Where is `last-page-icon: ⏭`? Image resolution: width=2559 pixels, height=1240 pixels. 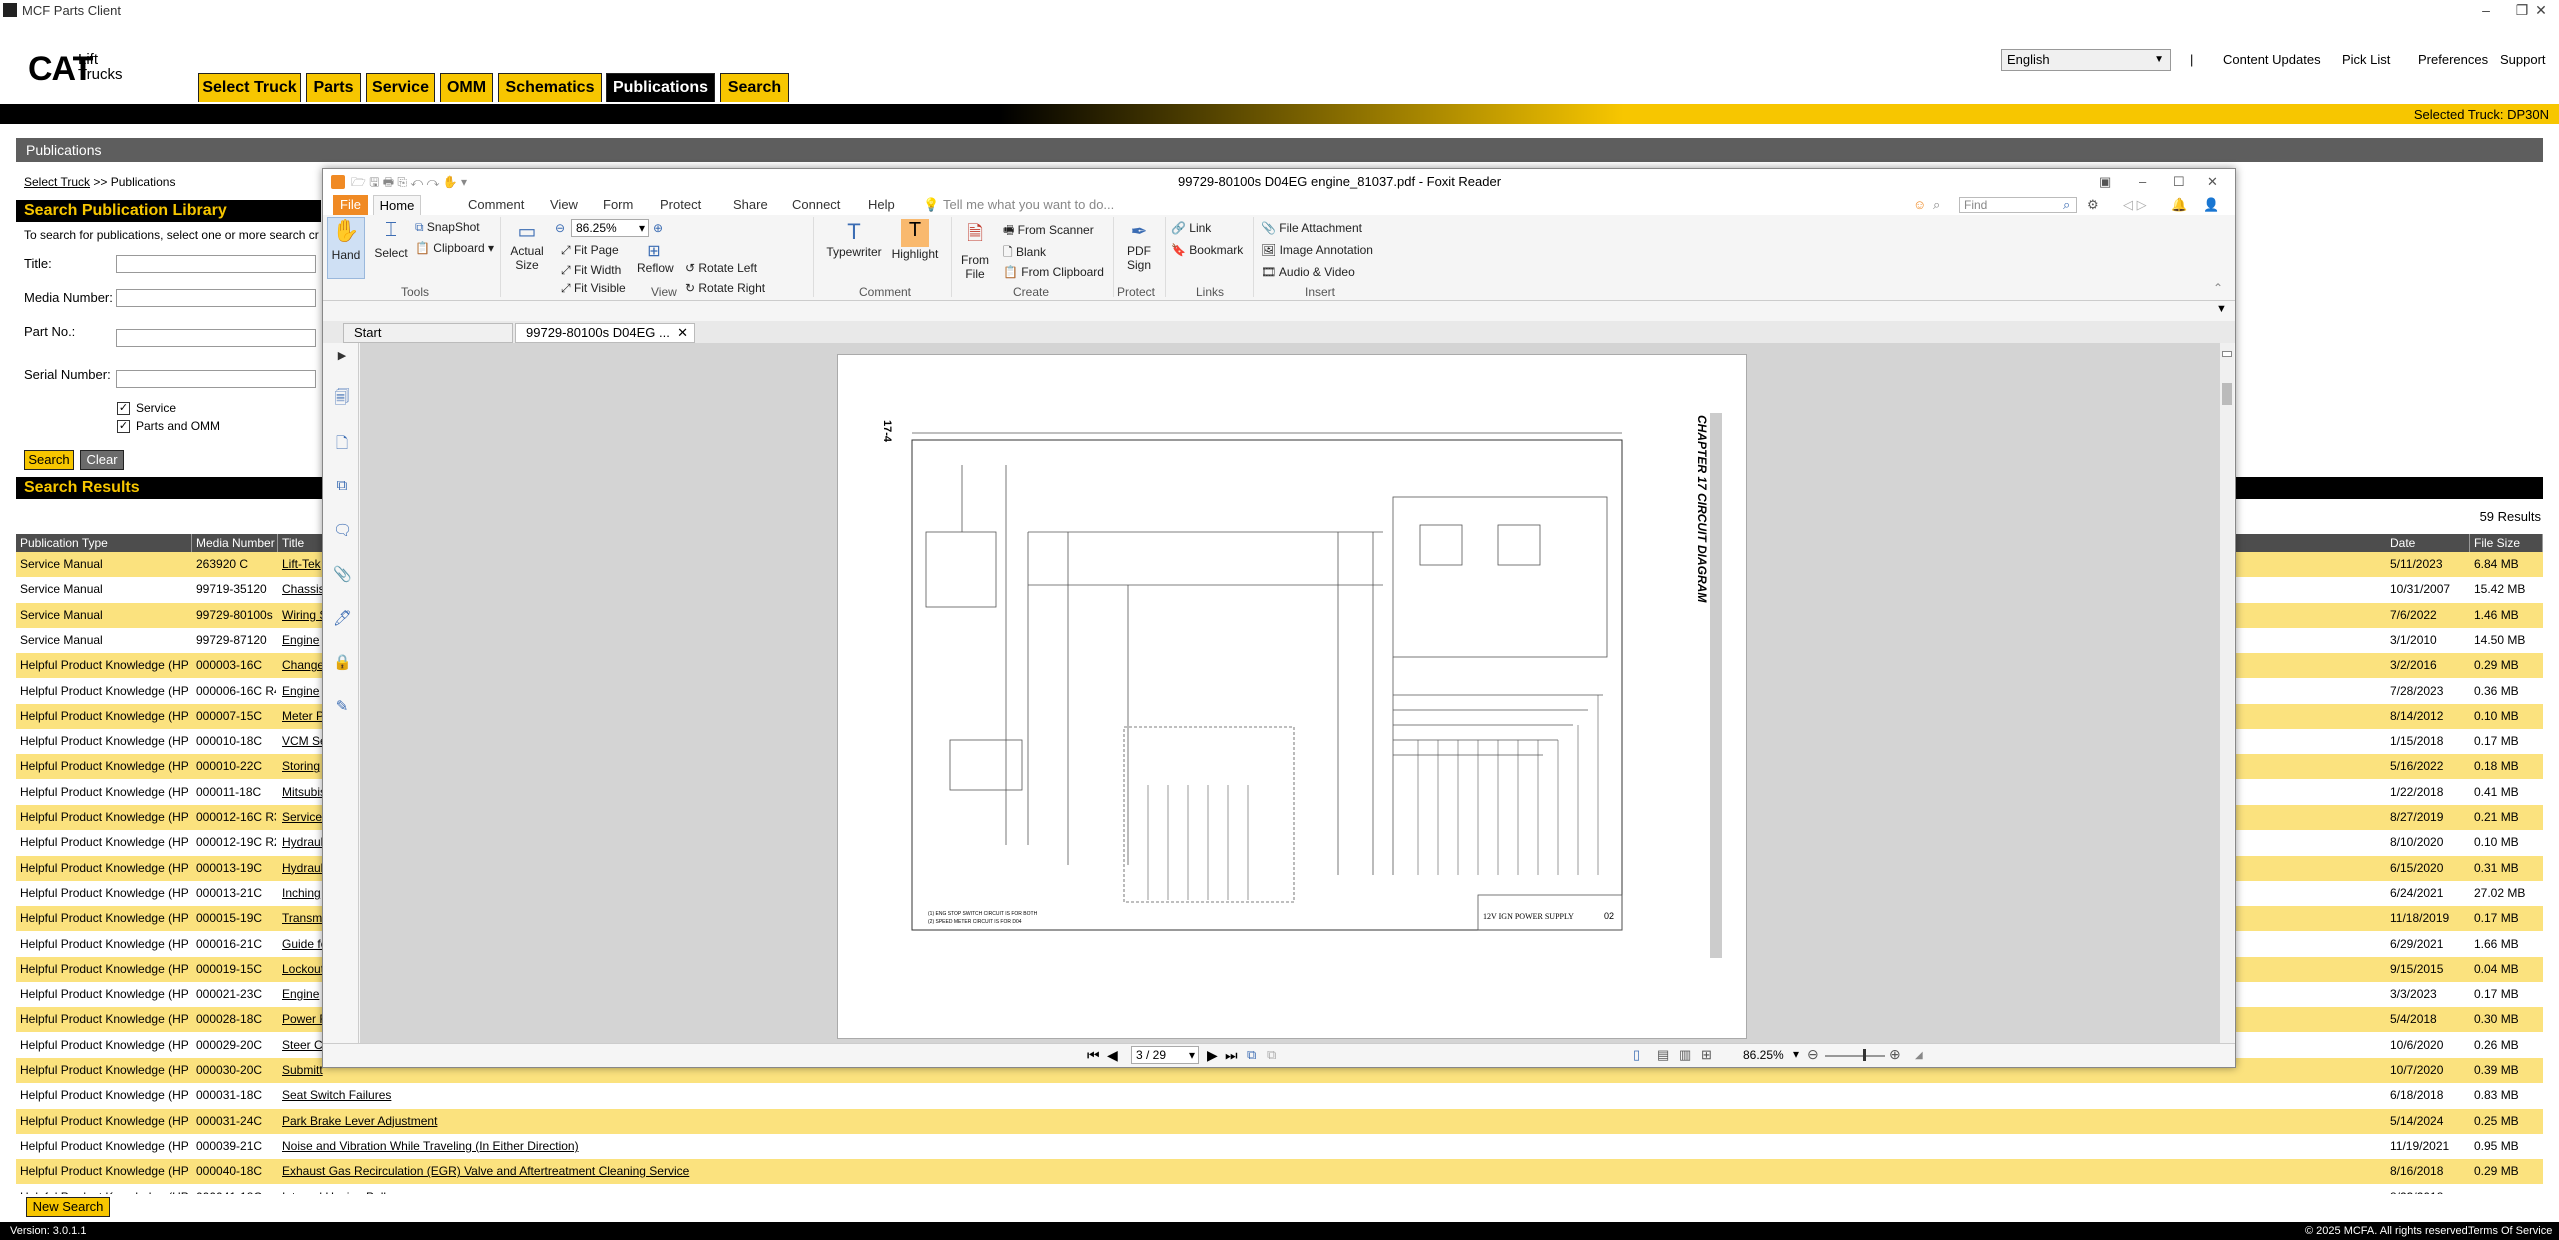
last-page-icon: ⏭ is located at coordinates (1231, 1055).